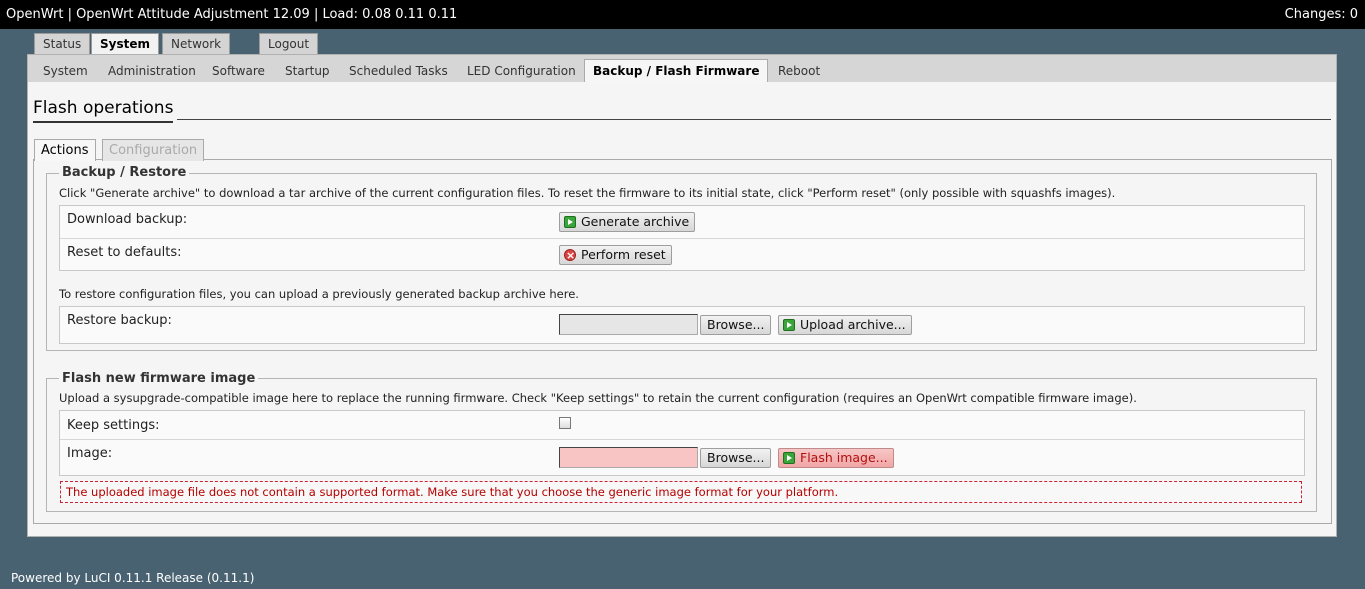 This screenshot has width=1365, height=589. I want to click on restore-file-input, so click(628, 324).